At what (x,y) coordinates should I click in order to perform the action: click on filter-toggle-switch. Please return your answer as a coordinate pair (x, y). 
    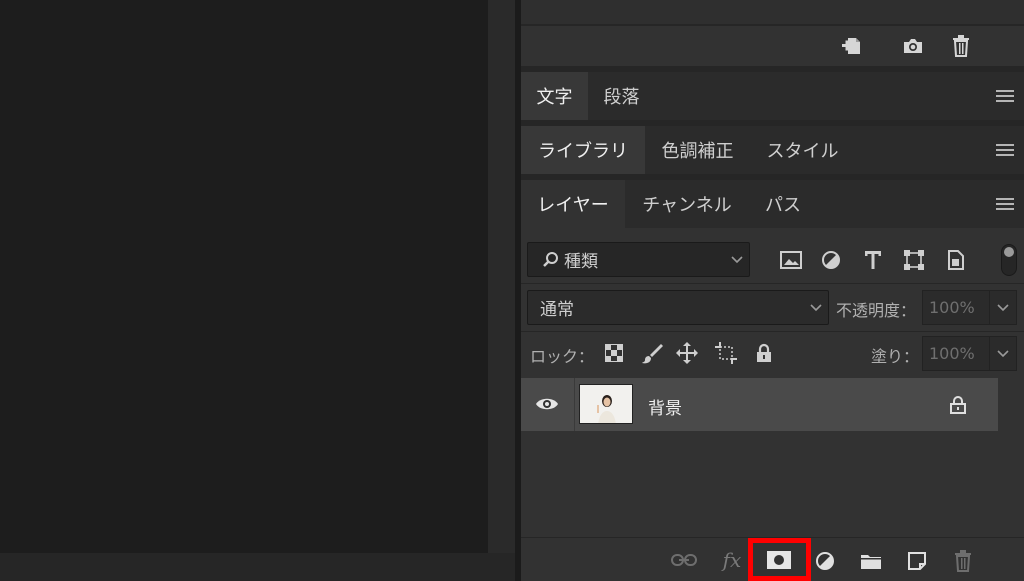
    Looking at the image, I should click on (1009, 260).